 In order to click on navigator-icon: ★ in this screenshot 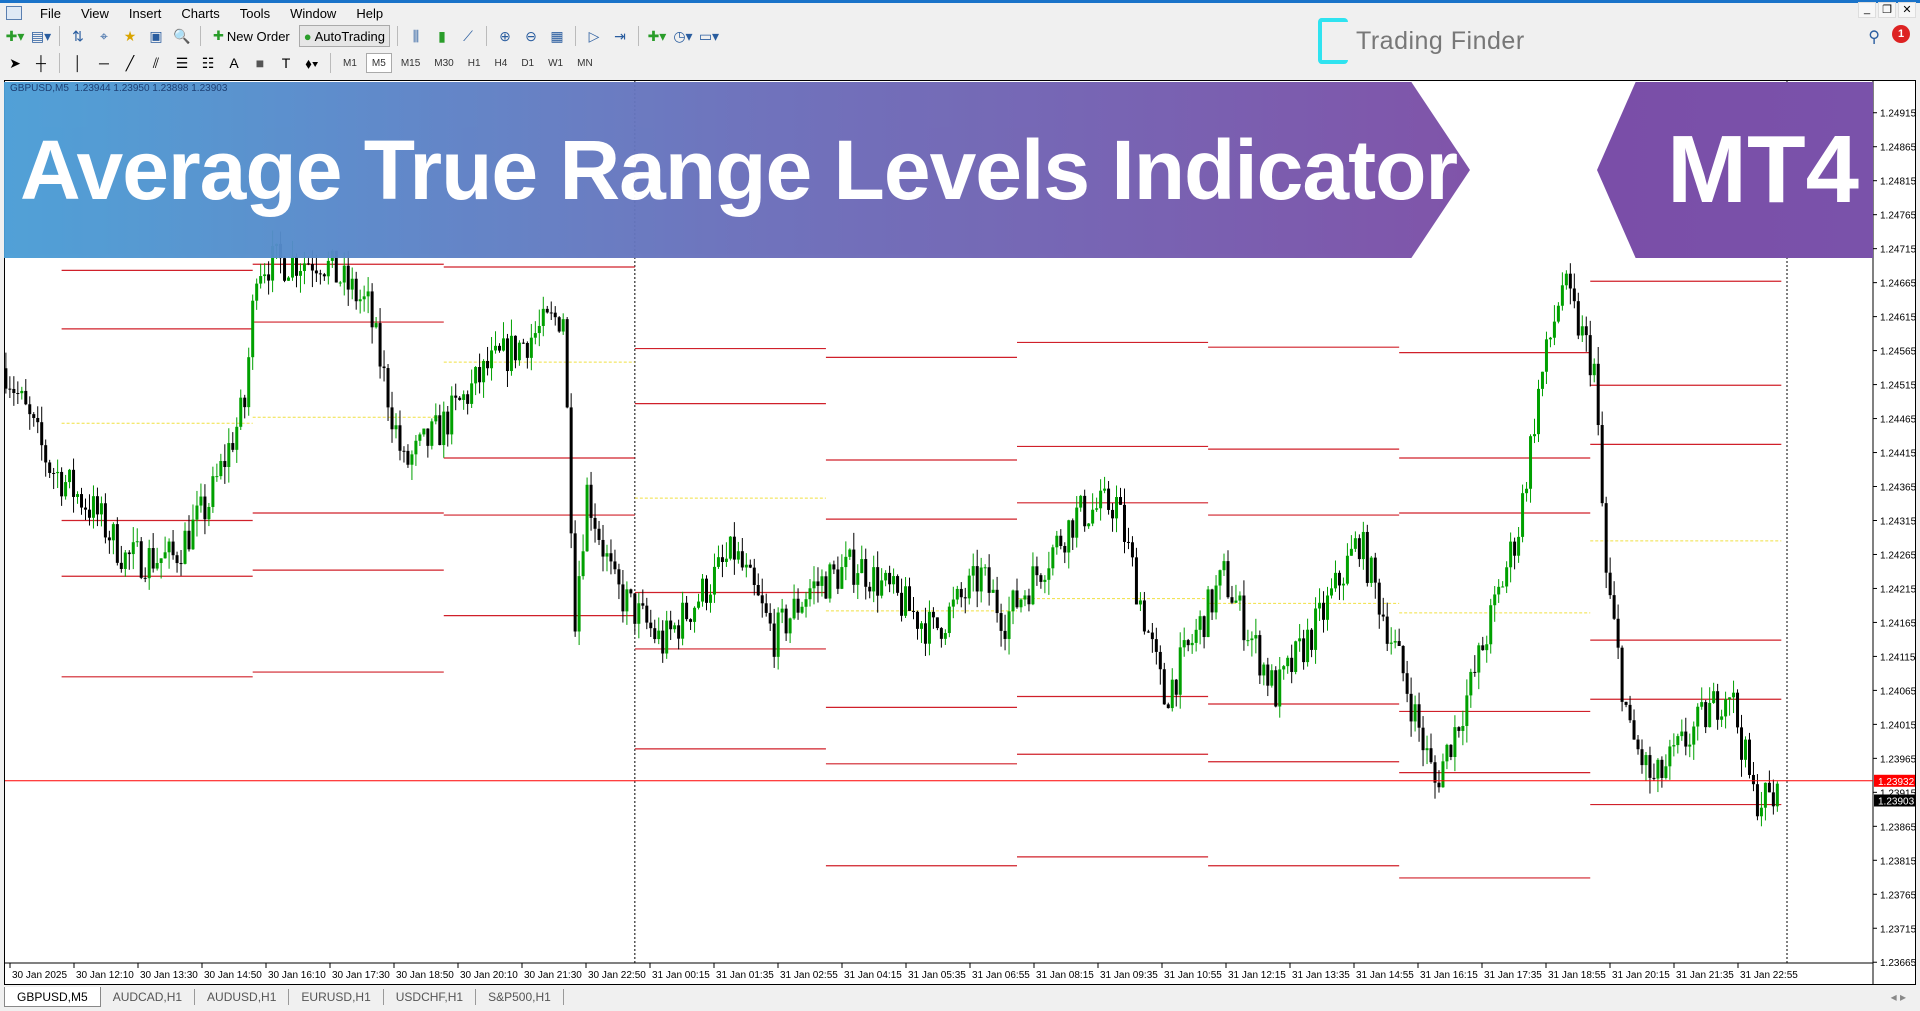, I will do `click(130, 36)`.